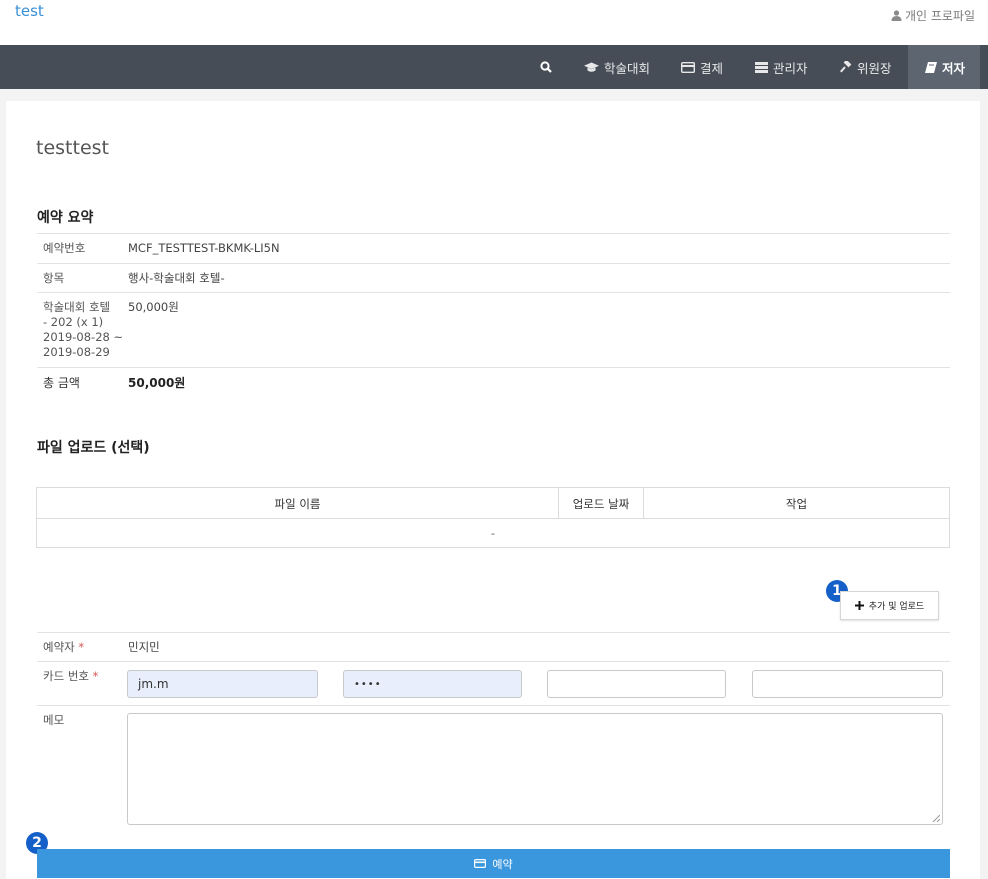 Image resolution: width=988 pixels, height=879 pixels. I want to click on gavel-icon, so click(846, 67).